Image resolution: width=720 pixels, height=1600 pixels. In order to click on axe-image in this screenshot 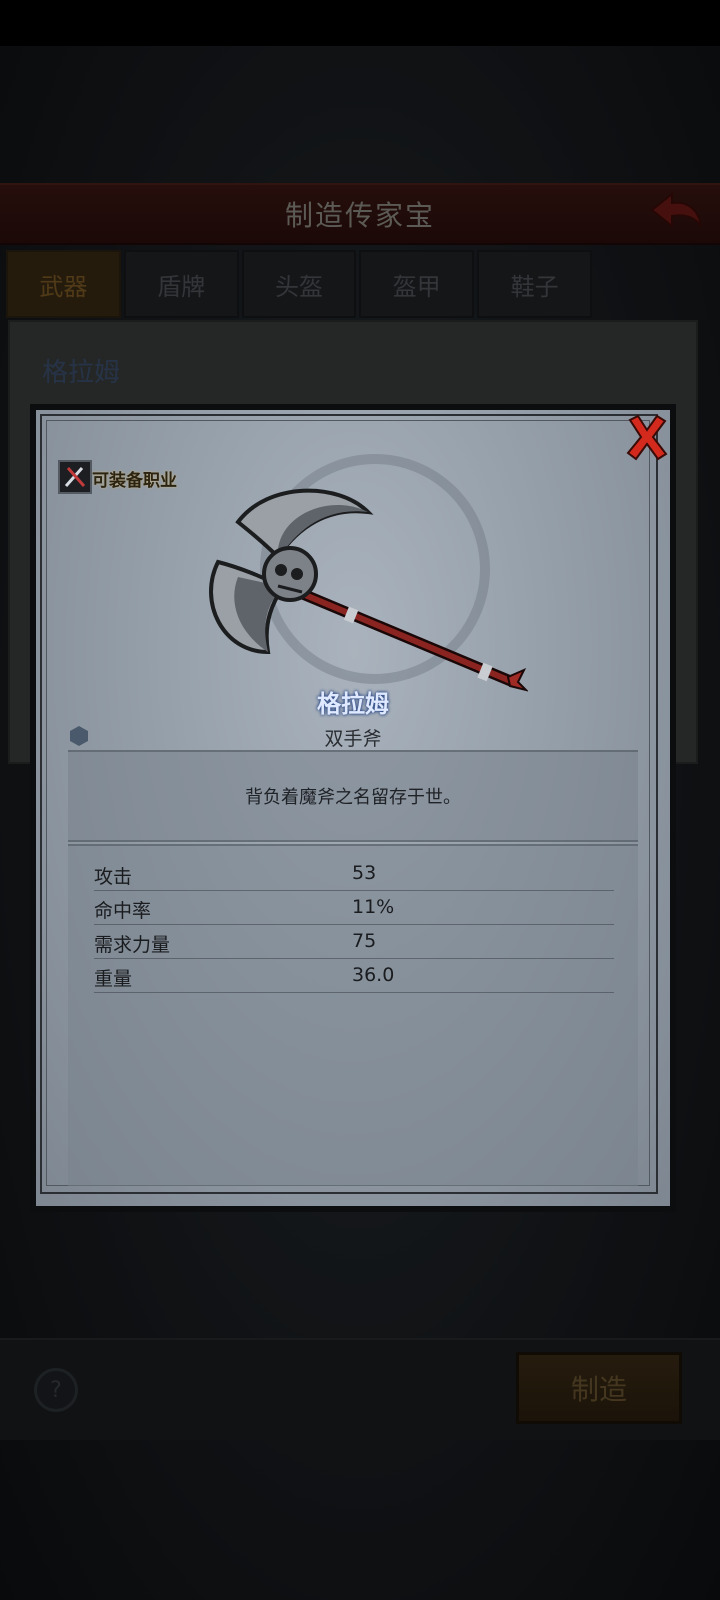, I will do `click(354, 592)`.